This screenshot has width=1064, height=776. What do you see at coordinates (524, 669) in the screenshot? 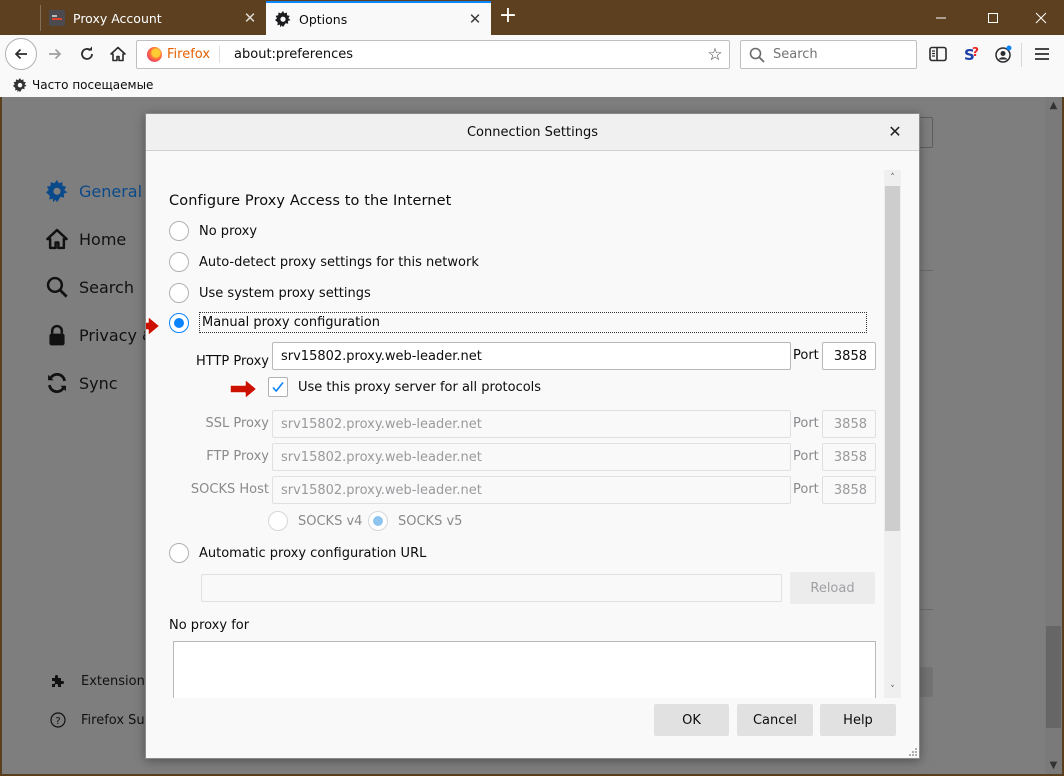
I see `no-proxy-for-textarea` at bounding box center [524, 669].